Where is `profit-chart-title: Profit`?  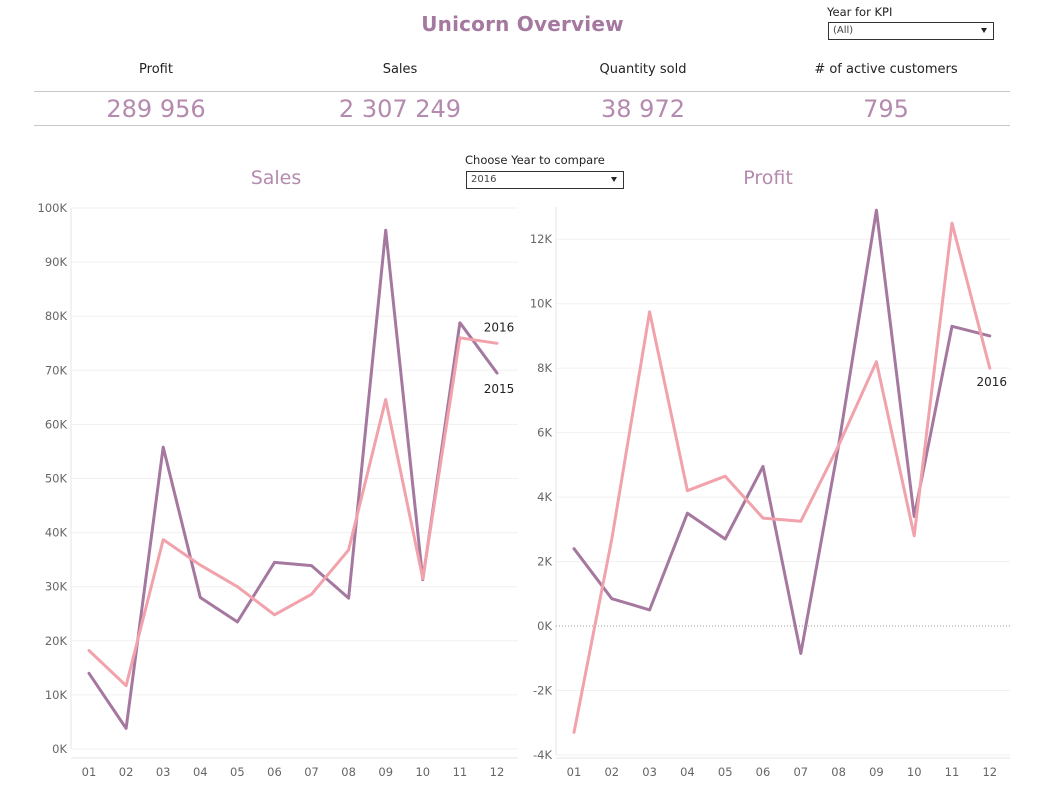 profit-chart-title: Profit is located at coordinates (768, 178).